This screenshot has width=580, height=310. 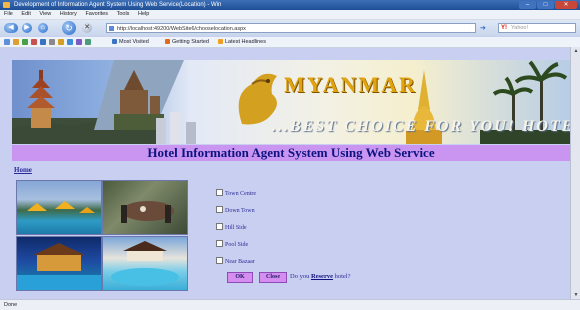 I want to click on near-bazaar-checkbox, so click(x=219, y=260).